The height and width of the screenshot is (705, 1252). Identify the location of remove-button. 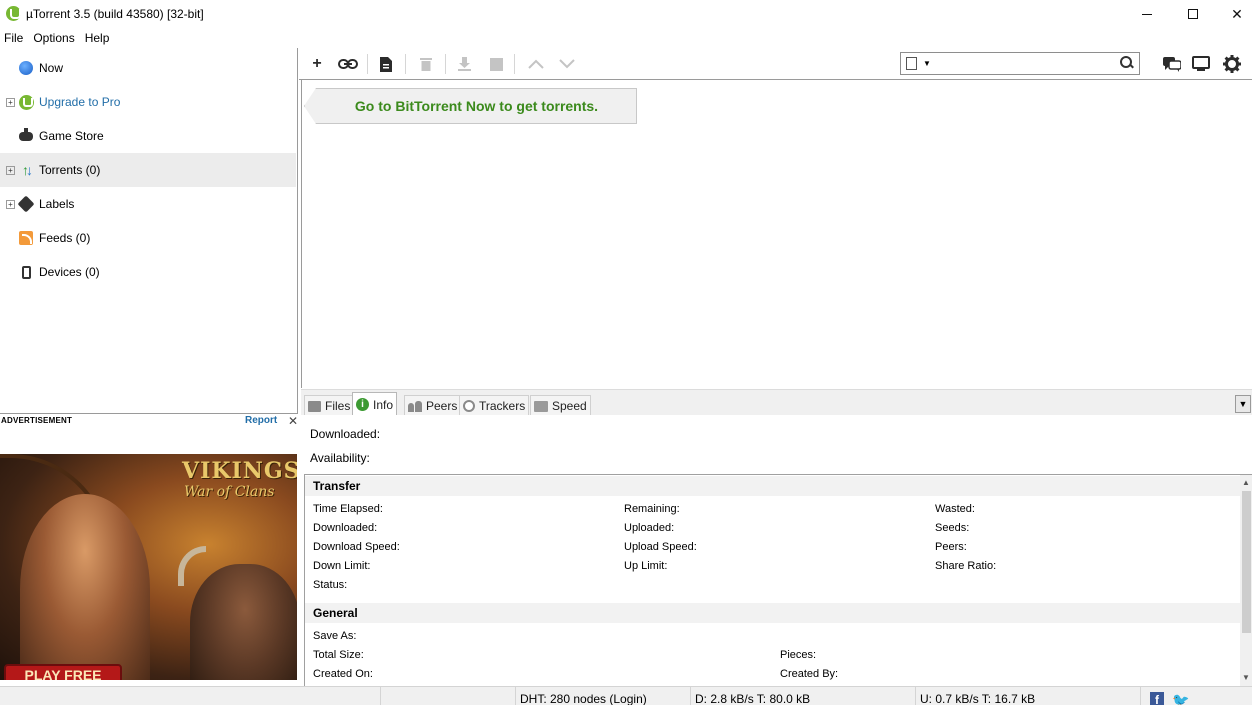
(426, 64).